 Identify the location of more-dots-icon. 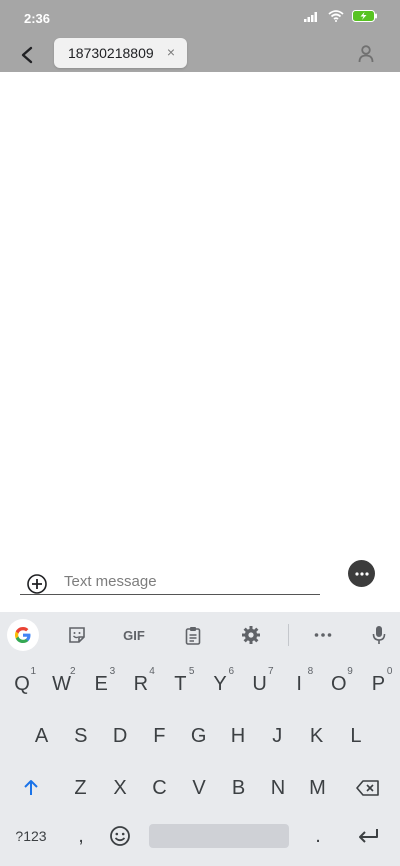
(361, 573).